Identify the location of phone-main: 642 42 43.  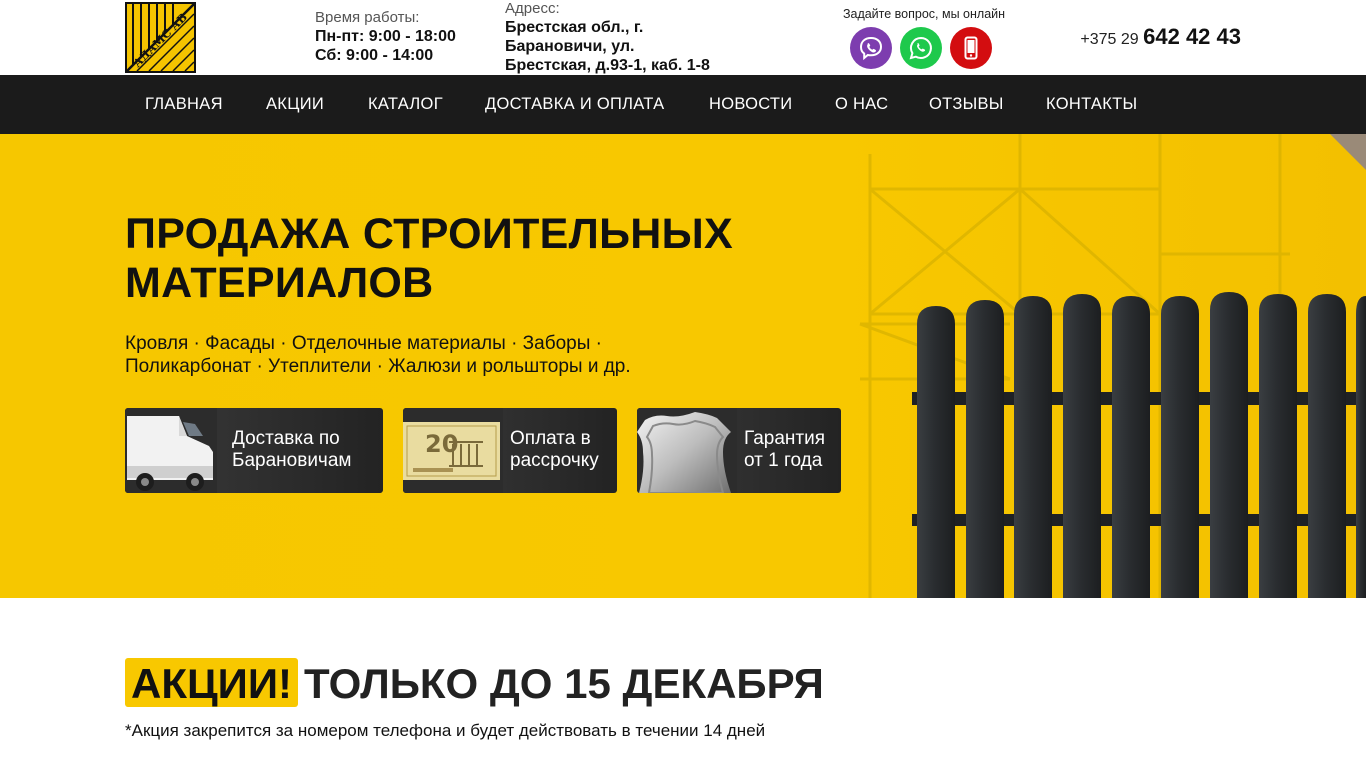
(1192, 36).